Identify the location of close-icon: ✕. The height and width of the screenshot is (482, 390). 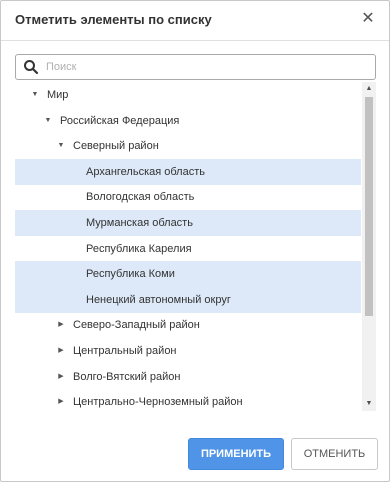
(368, 19).